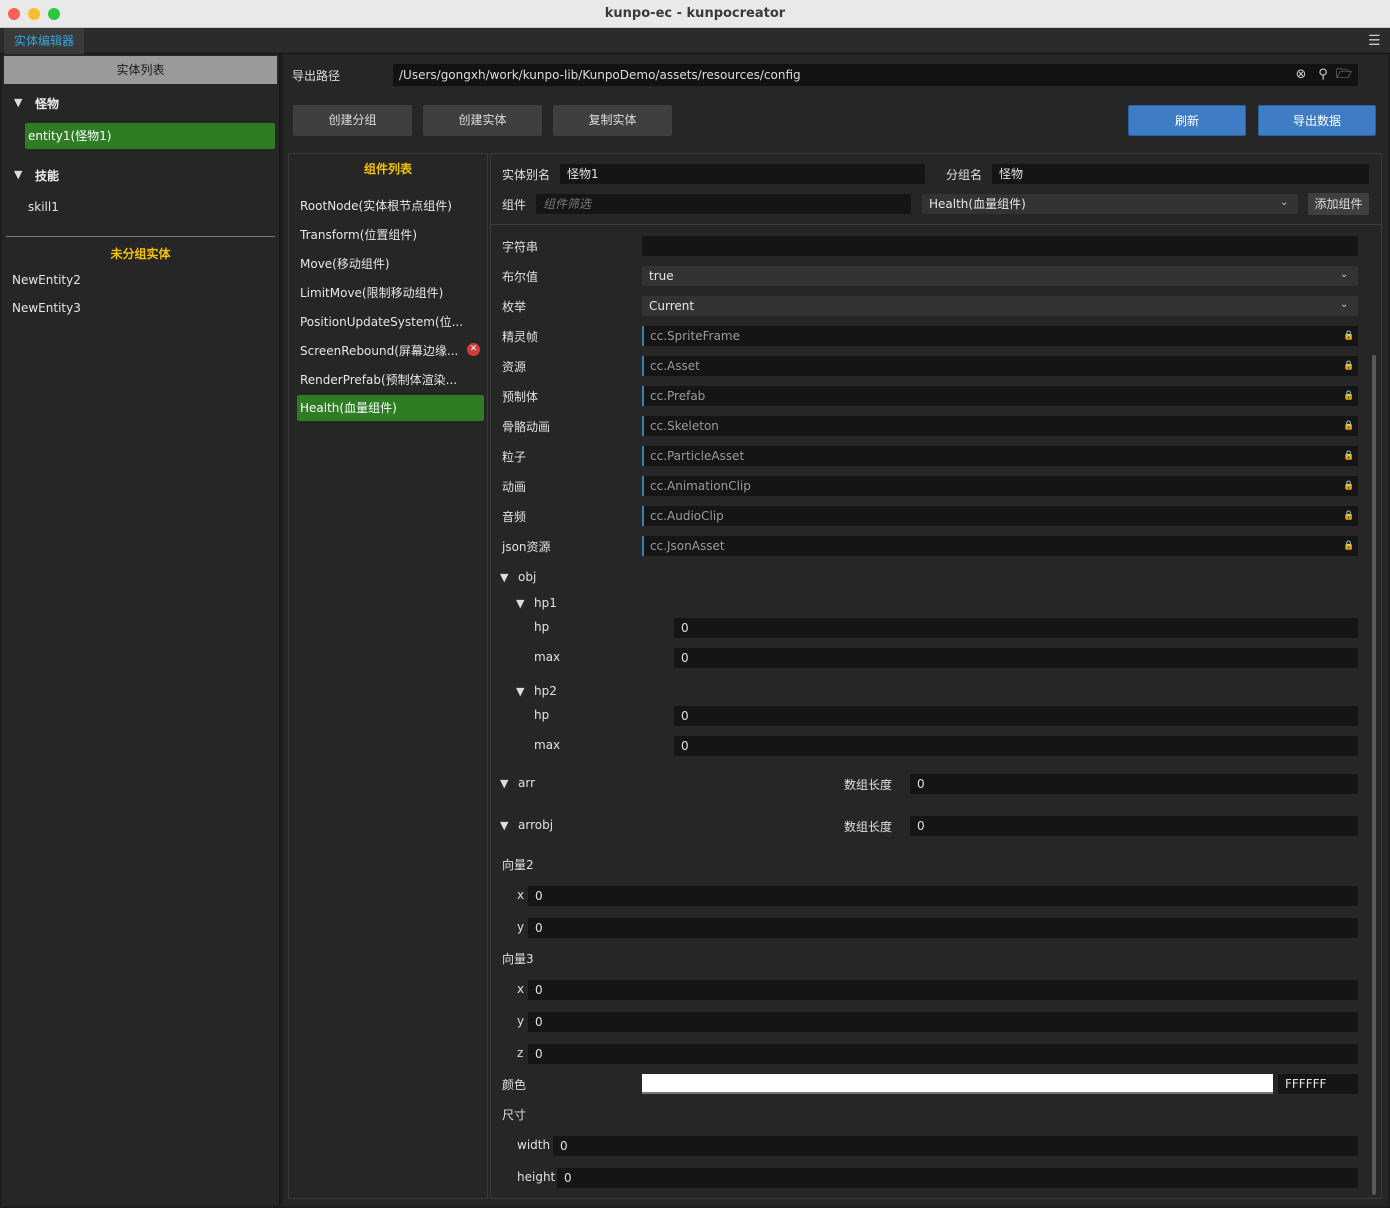  Describe the element at coordinates (521, 895) in the screenshot. I see `x-label: x` at that location.